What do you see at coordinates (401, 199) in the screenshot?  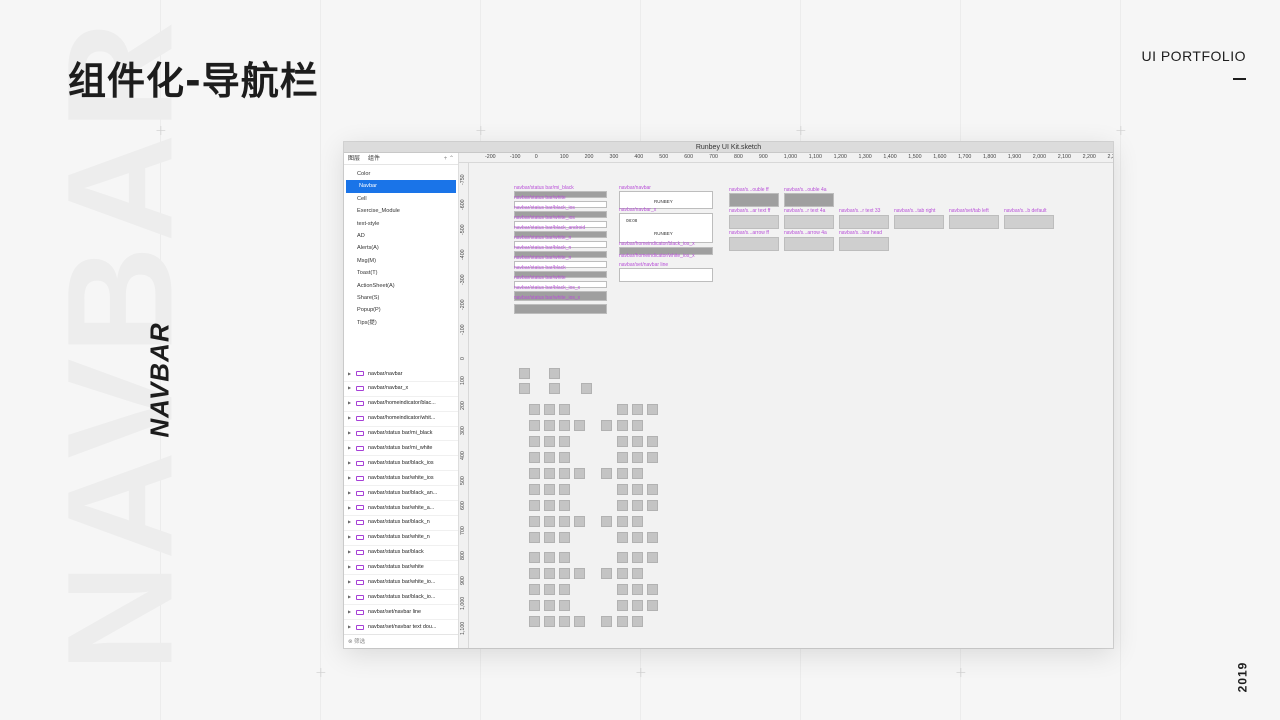 I see `page-item: Cell` at bounding box center [401, 199].